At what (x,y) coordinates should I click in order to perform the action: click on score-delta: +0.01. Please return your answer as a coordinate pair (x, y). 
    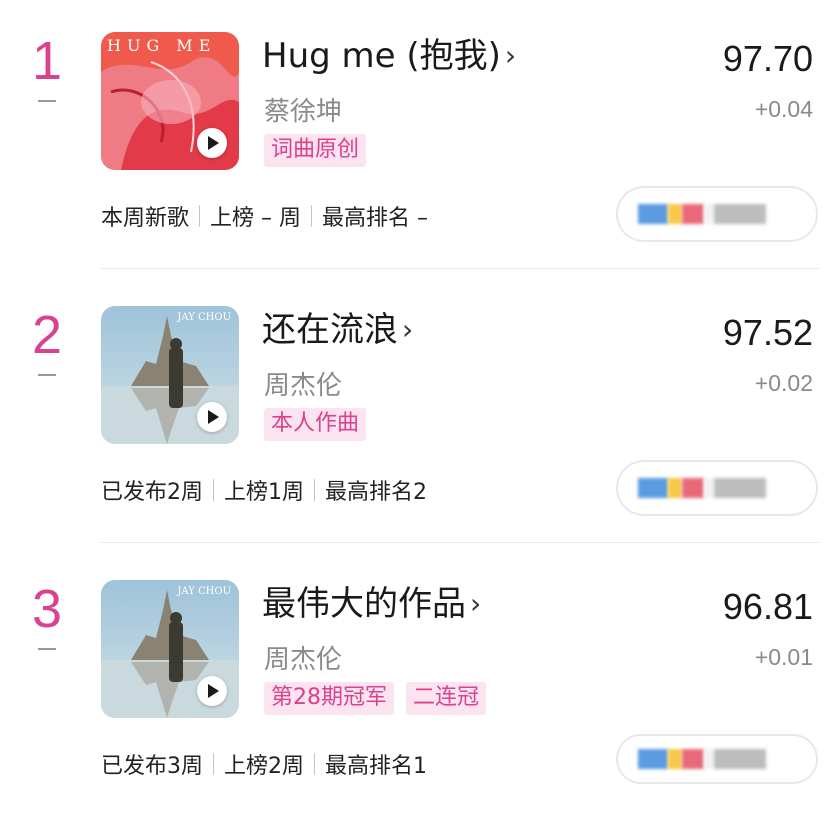
    Looking at the image, I should click on (783, 657).